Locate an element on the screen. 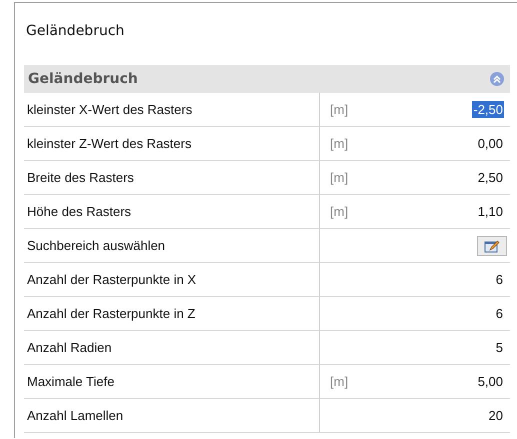 This screenshot has width=517, height=439. value-field: 5 is located at coordinates (499, 347).